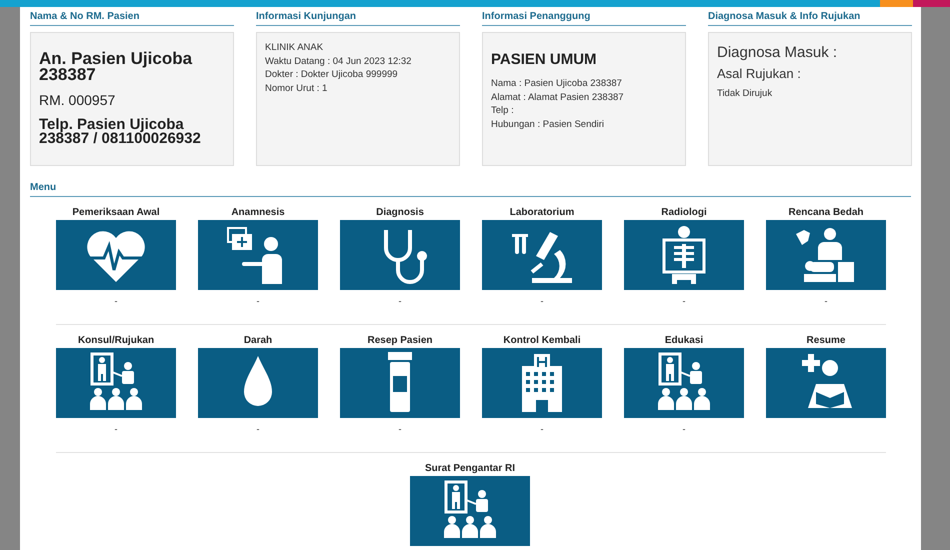 The width and height of the screenshot is (950, 550). I want to click on panel-title: Informasi Penanggung, so click(584, 18).